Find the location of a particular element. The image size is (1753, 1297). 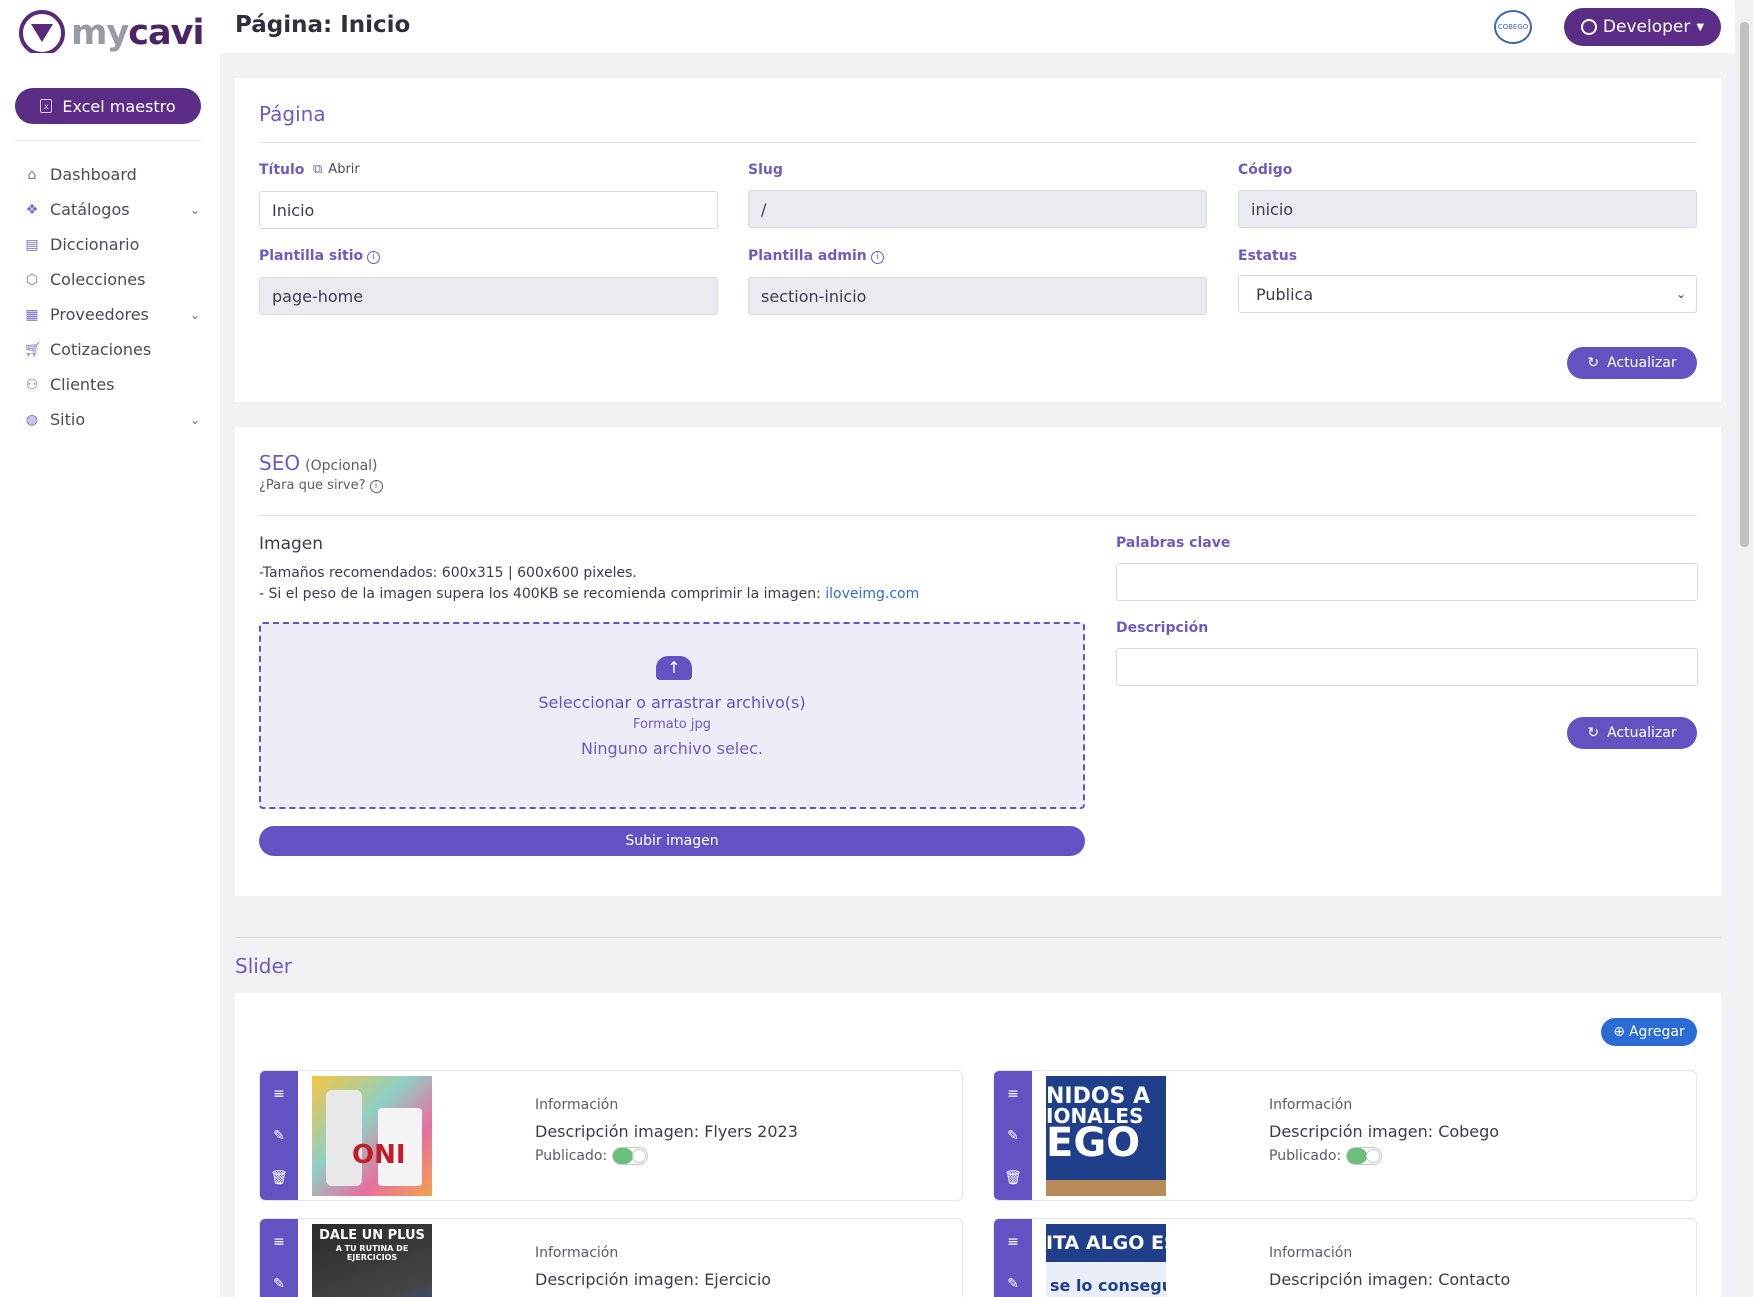

slide-description: Descripción imagen: Contacto is located at coordinates (1390, 1279).